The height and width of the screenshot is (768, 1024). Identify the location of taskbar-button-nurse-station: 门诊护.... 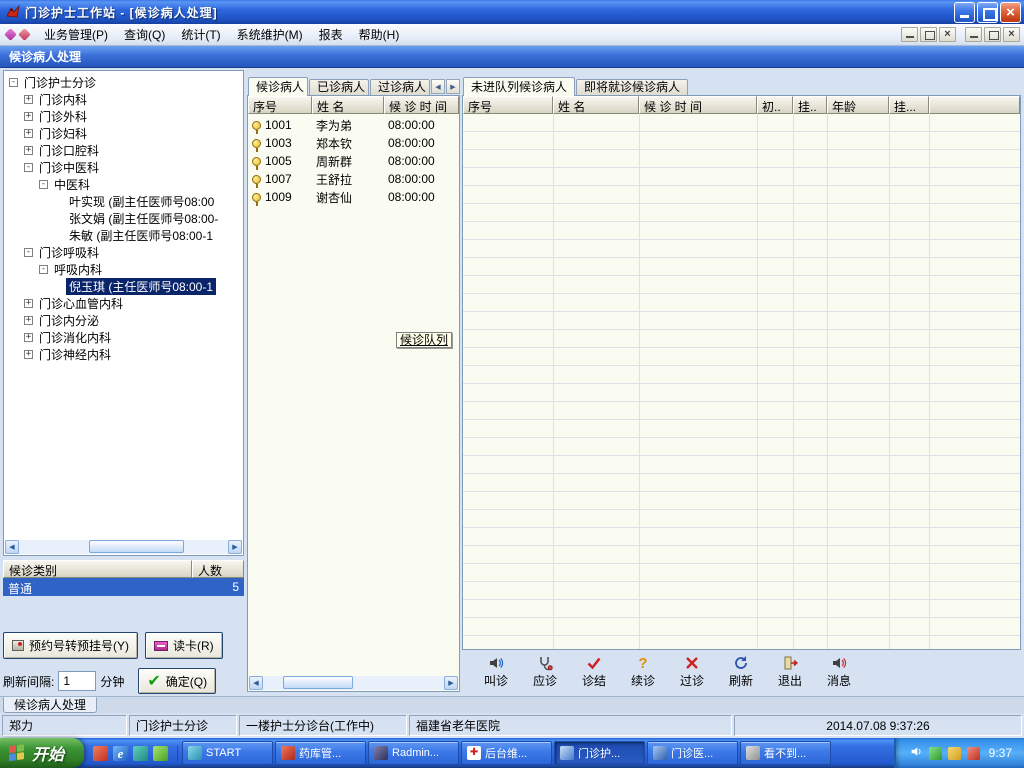
(600, 753).